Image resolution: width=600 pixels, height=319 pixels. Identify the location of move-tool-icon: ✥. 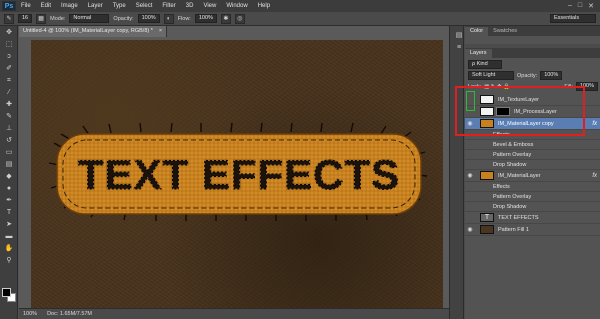
(9, 32).